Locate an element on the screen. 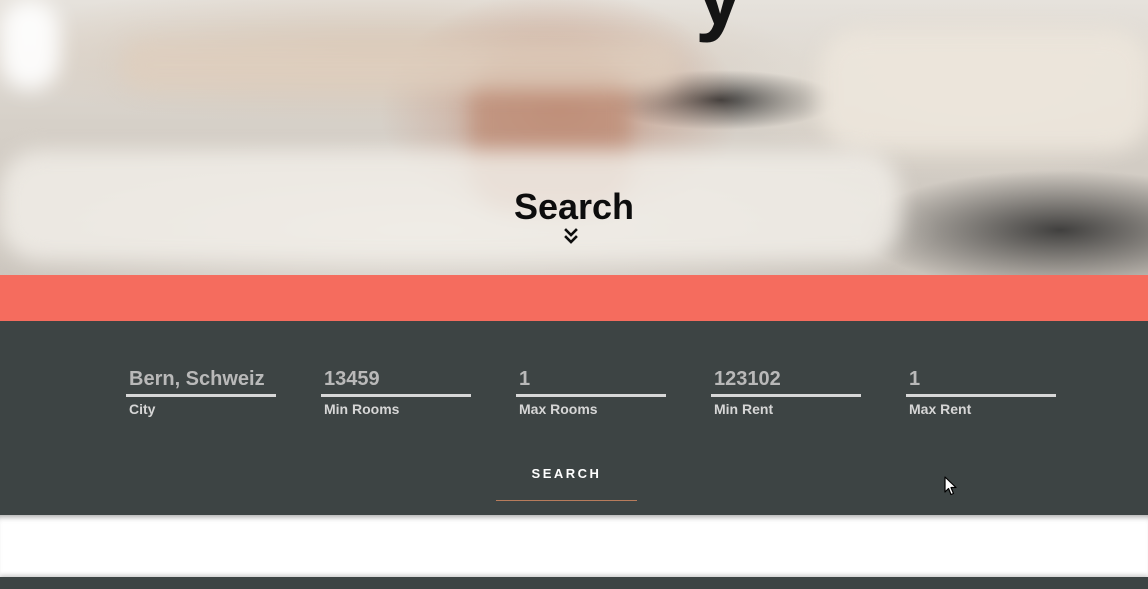  page-title: Search is located at coordinates (574, 206).